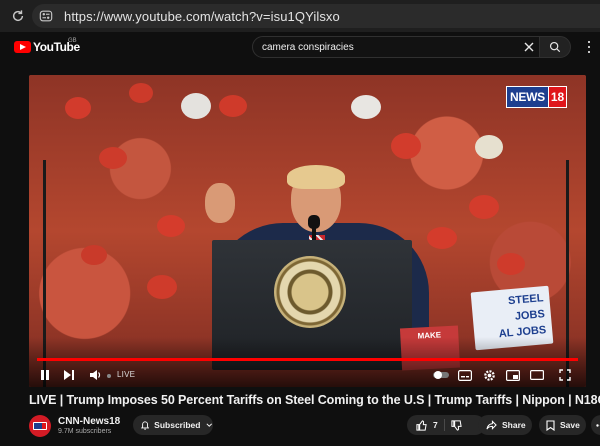 This screenshot has height=446, width=600. What do you see at coordinates (441, 375) in the screenshot?
I see `autoplay-toggle` at bounding box center [441, 375].